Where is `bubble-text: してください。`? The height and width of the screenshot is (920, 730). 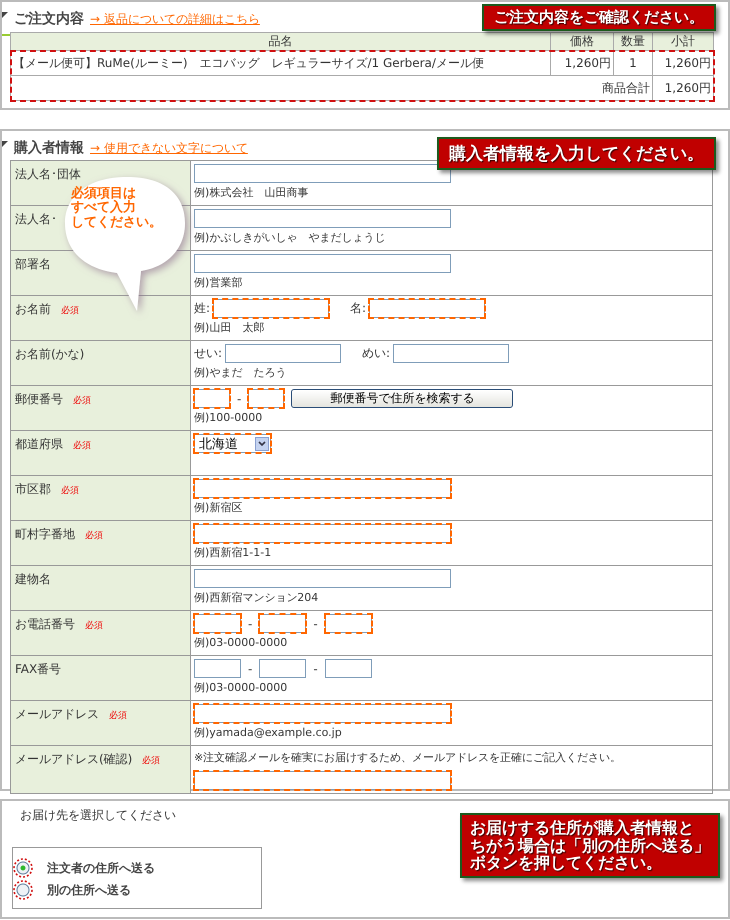
bubble-text: してください。 is located at coordinates (116, 223).